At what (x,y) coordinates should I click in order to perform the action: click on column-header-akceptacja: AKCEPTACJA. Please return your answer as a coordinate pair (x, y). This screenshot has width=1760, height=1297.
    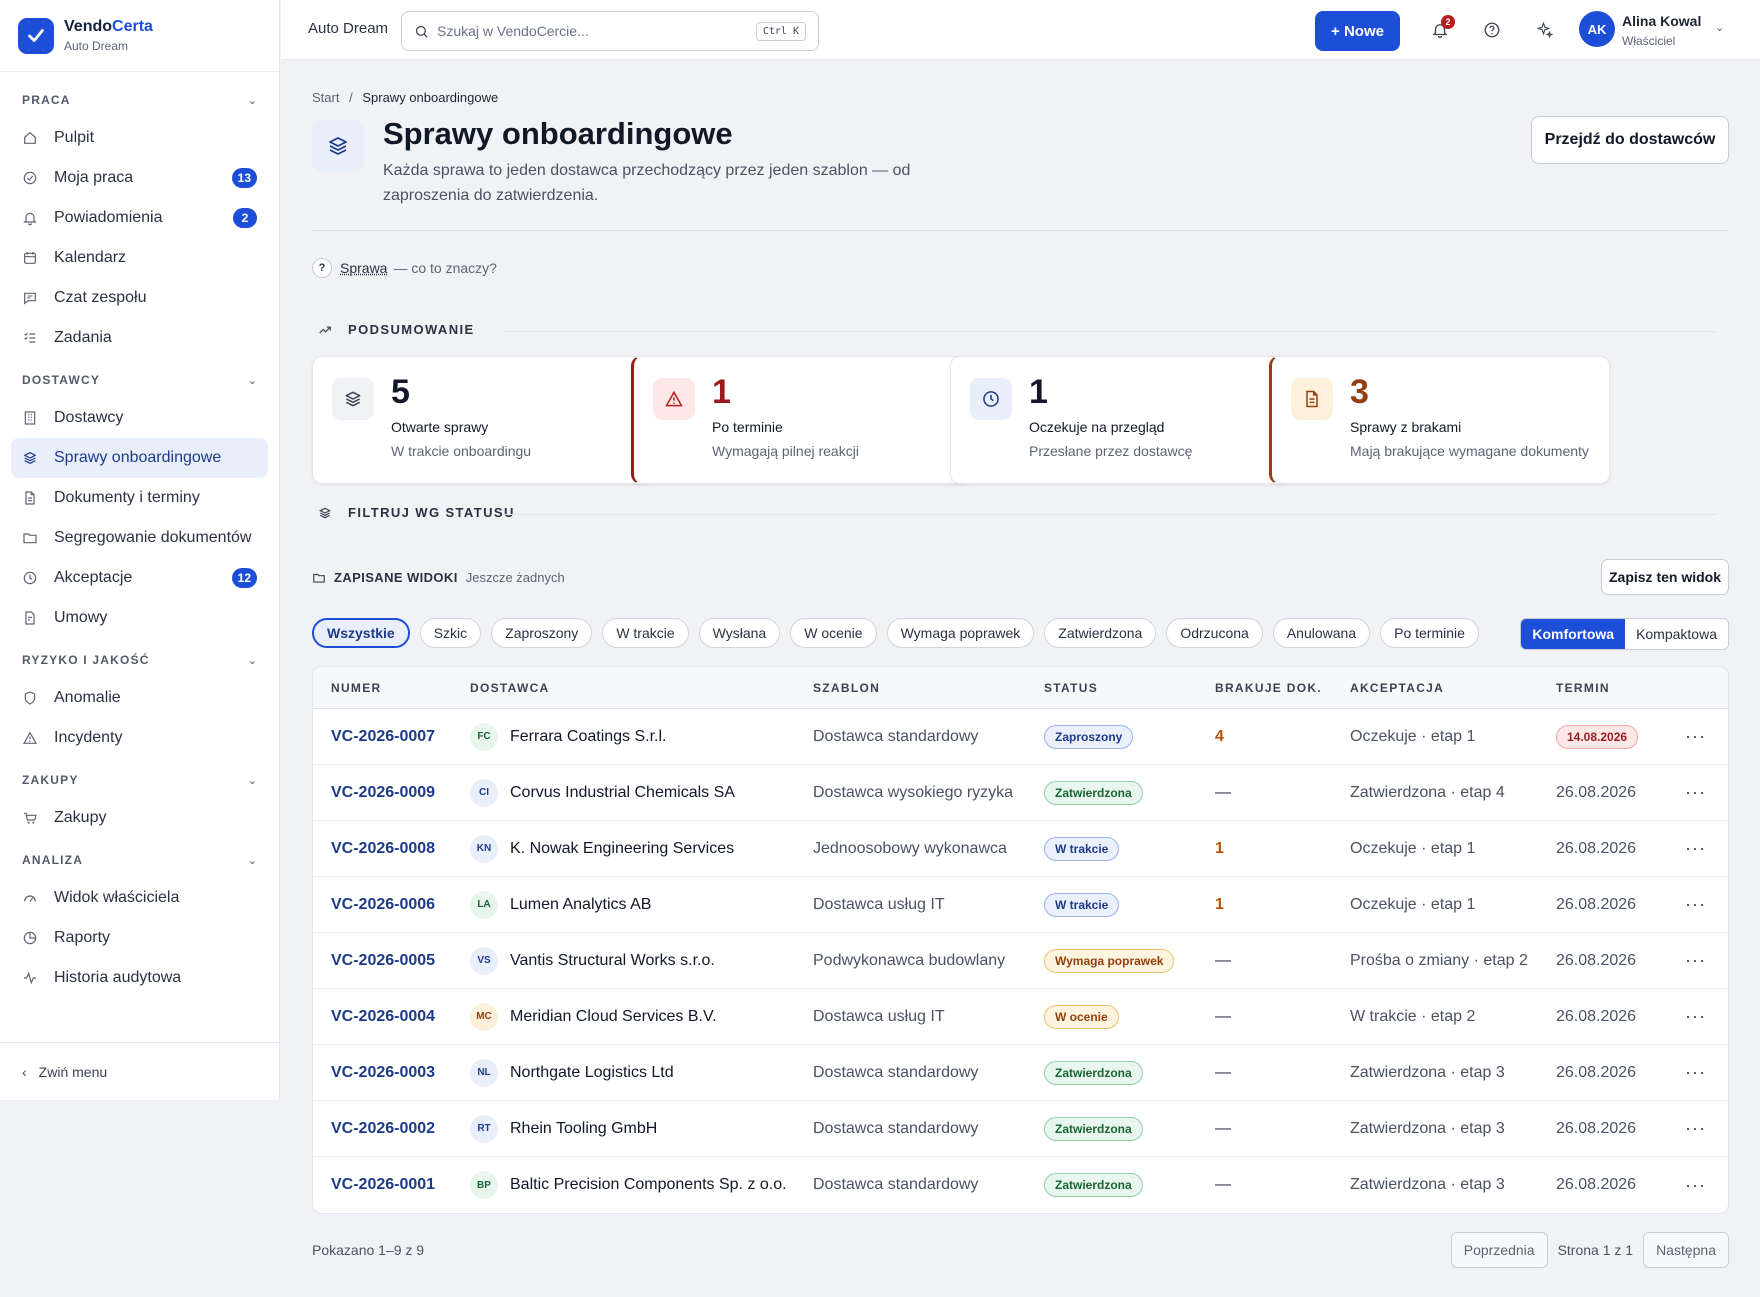
    Looking at the image, I should click on (1397, 688).